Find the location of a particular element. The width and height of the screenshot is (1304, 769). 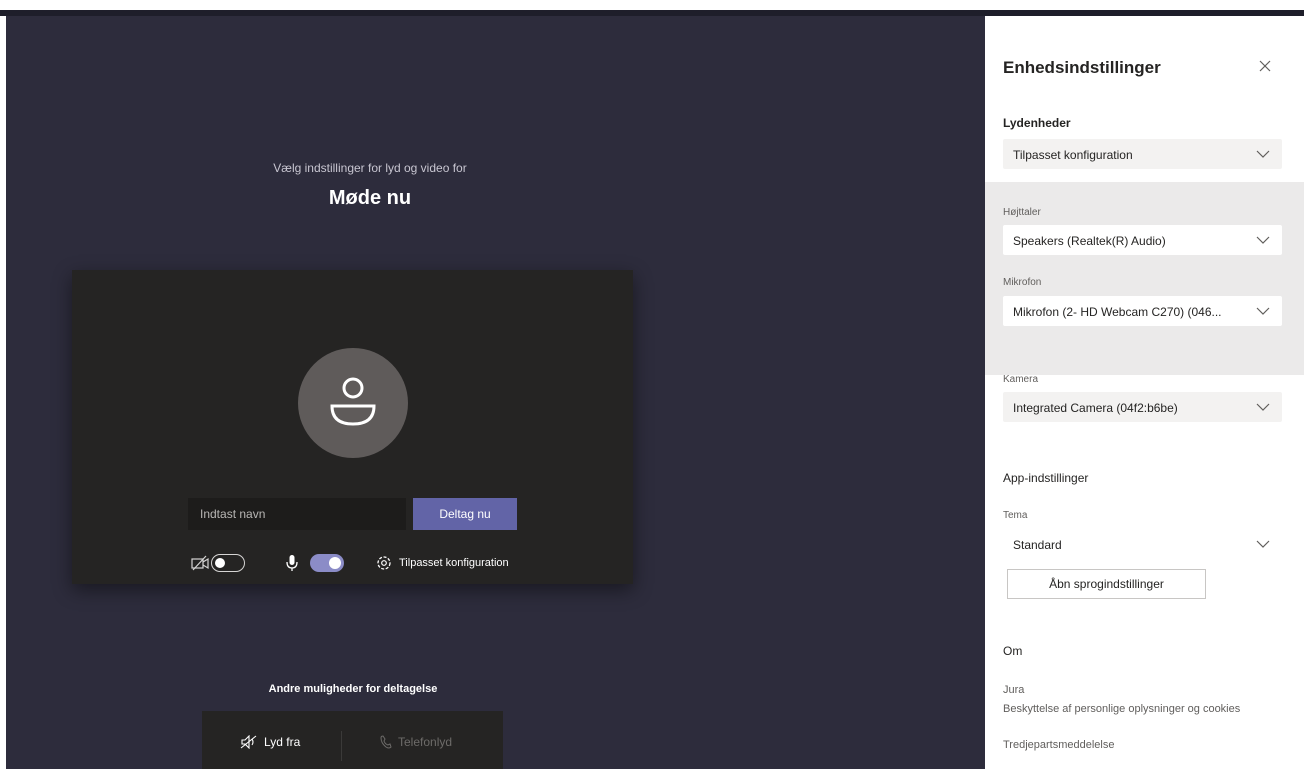

speaker-label: Højttaler is located at coordinates (1022, 212).